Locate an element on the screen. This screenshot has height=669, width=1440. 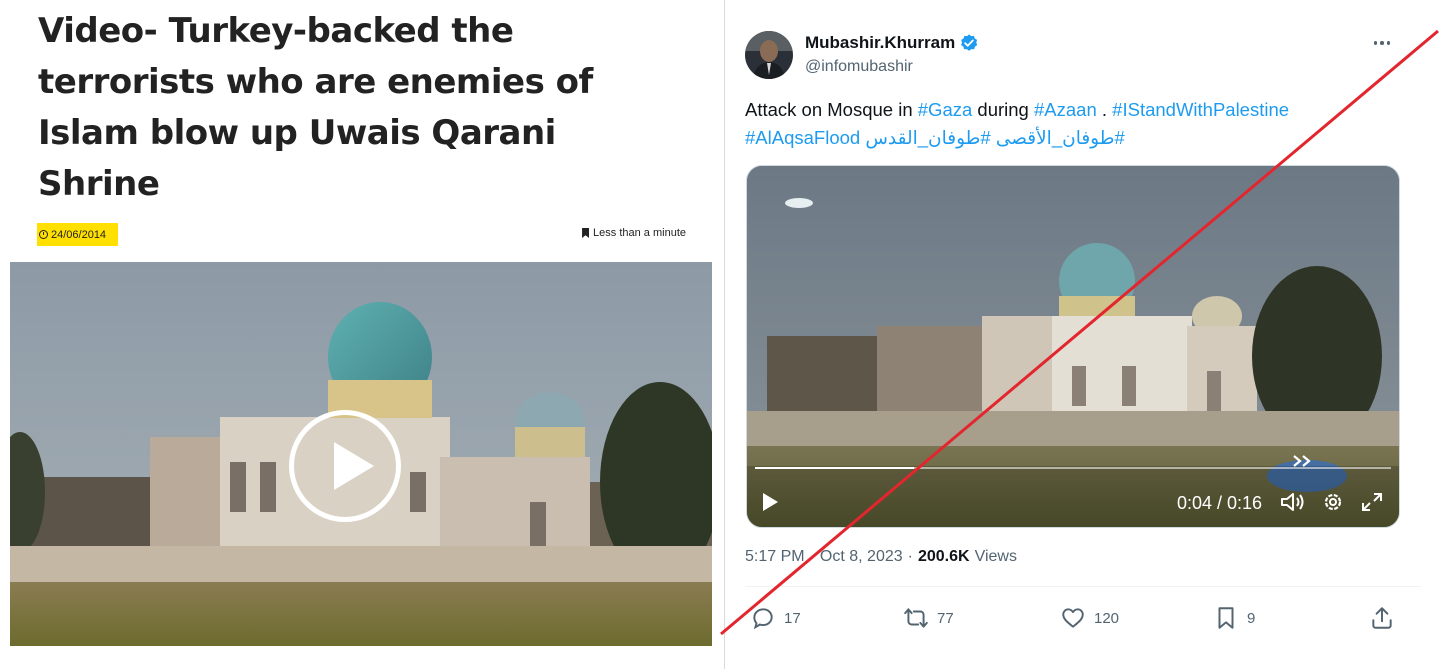
divider is located at coordinates (1083, 586).